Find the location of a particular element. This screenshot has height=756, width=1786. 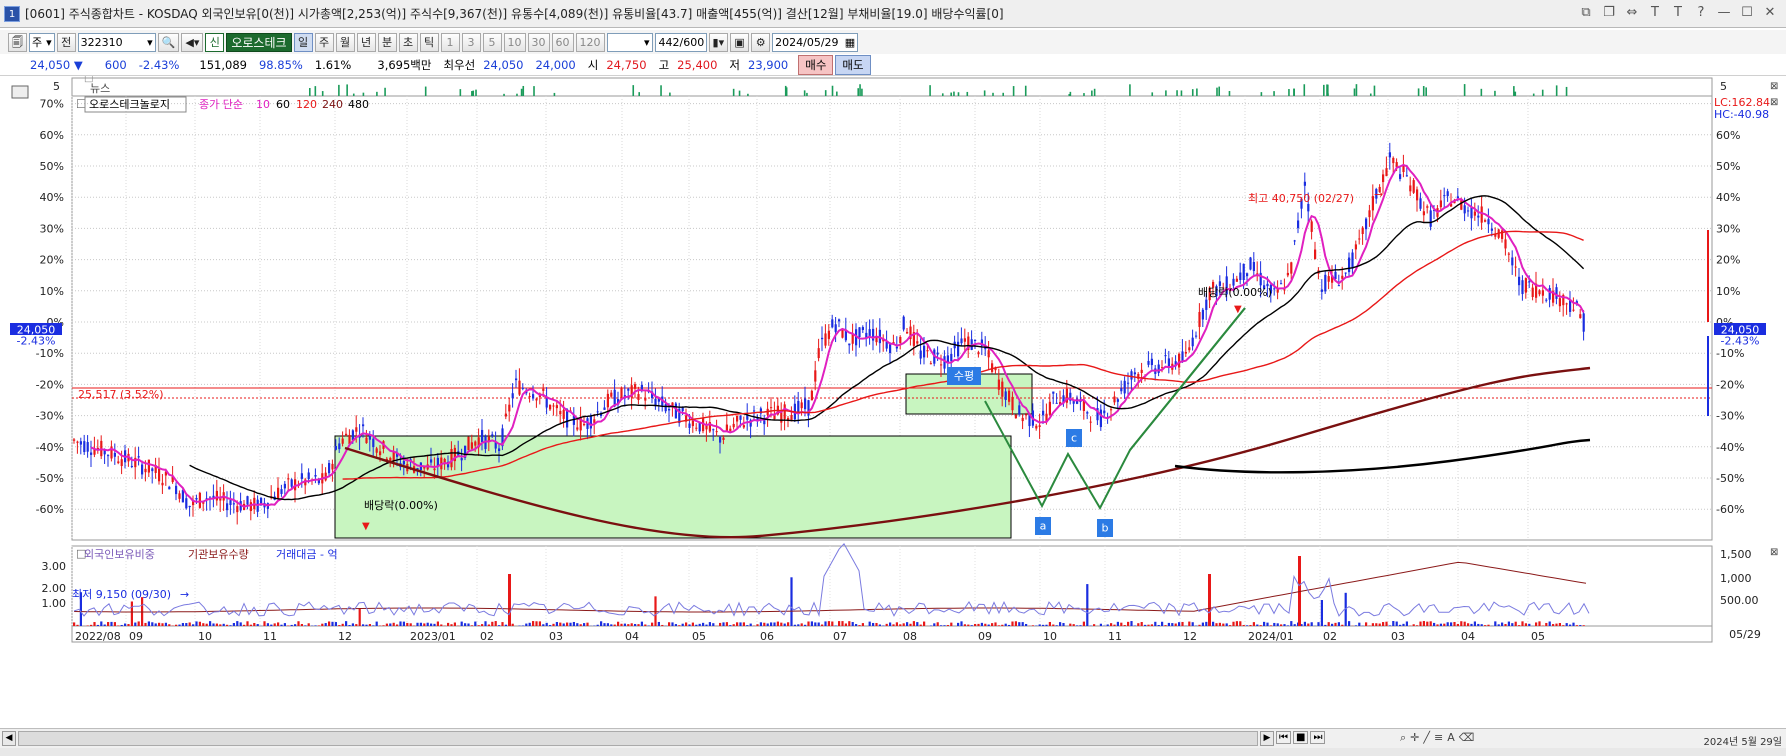

wave-a-label: a is located at coordinates (1043, 525).